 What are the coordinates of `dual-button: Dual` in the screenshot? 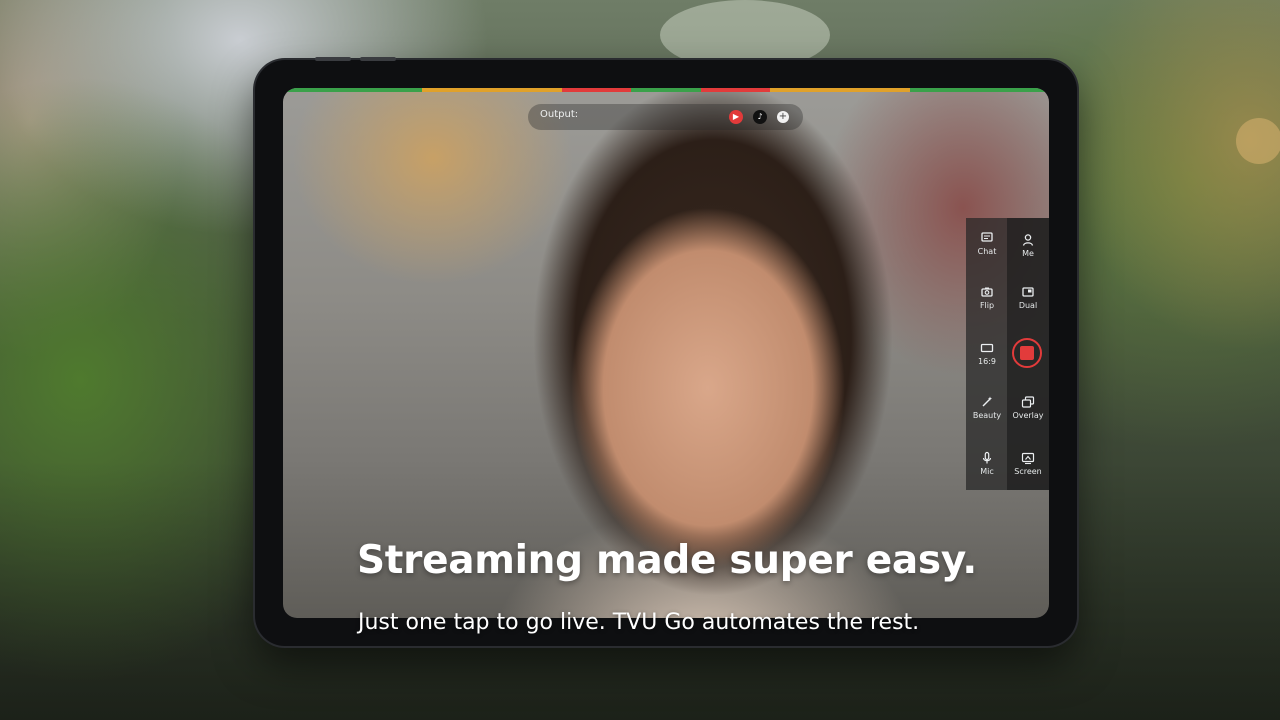 It's located at (1028, 298).